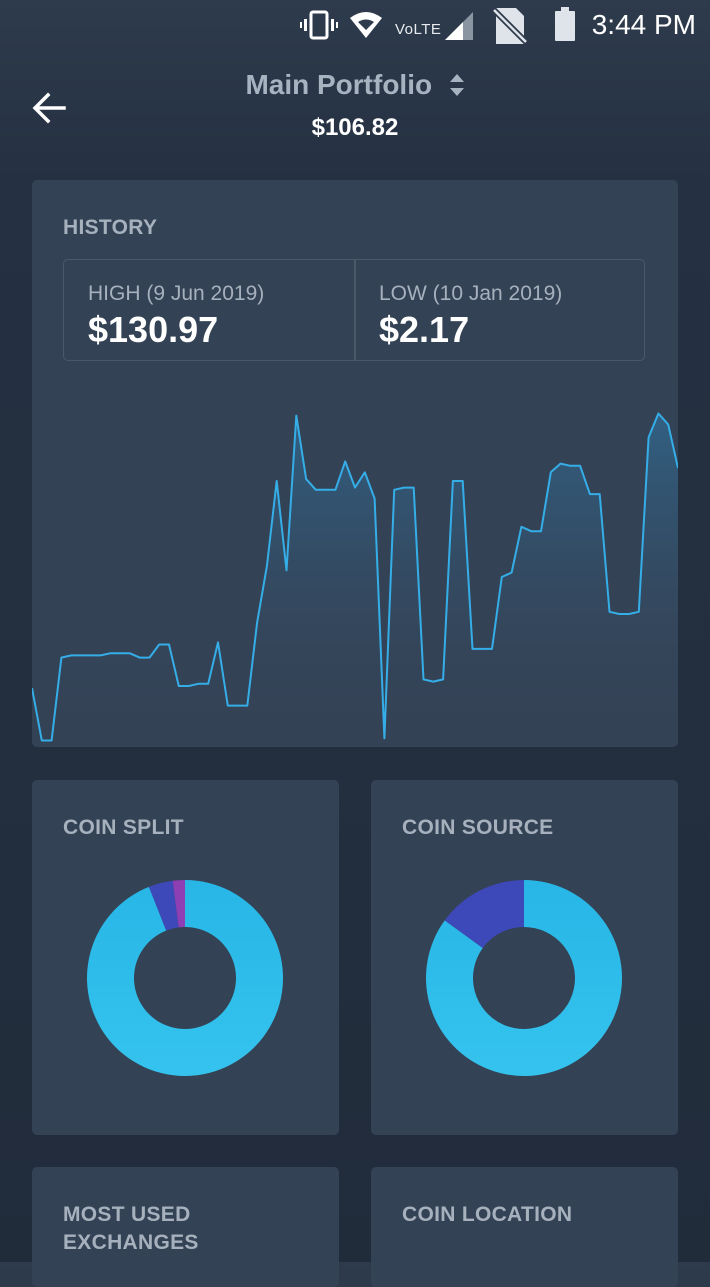  What do you see at coordinates (185, 1227) in the screenshot?
I see `most-used-exchanges-card: MOST USED EXCHANGES` at bounding box center [185, 1227].